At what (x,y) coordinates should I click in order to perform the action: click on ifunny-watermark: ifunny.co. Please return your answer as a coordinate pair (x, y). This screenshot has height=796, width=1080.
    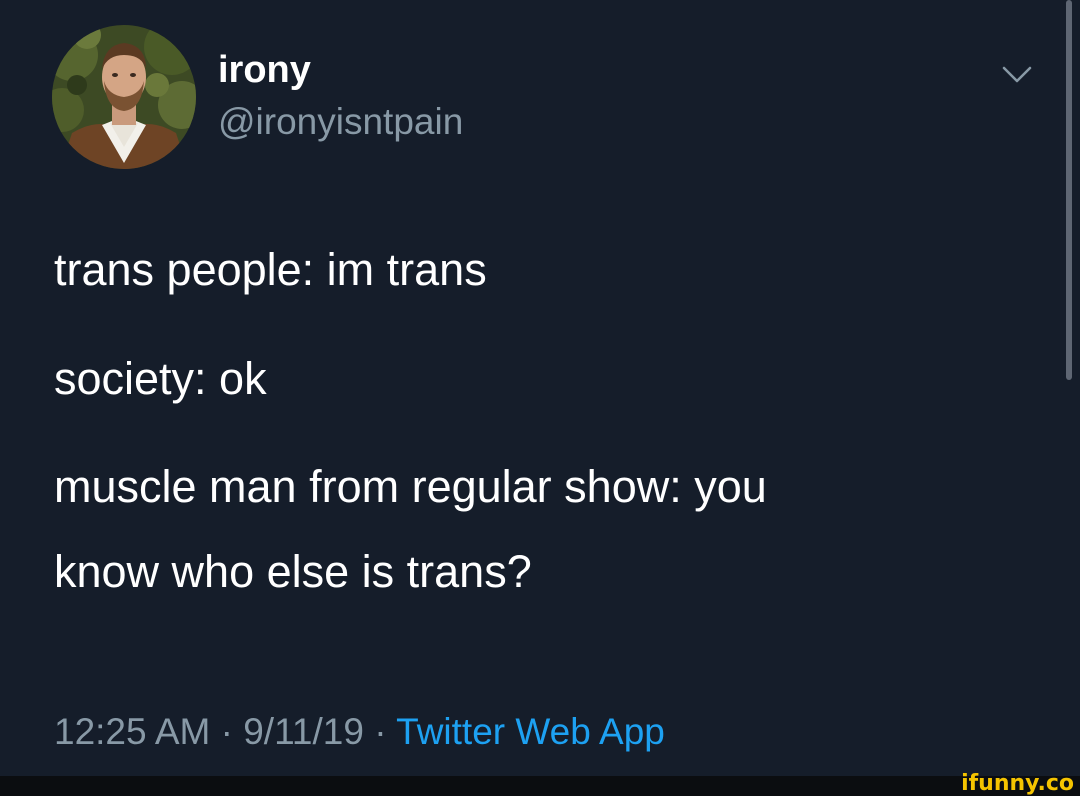
    Looking at the image, I should click on (1017, 783).